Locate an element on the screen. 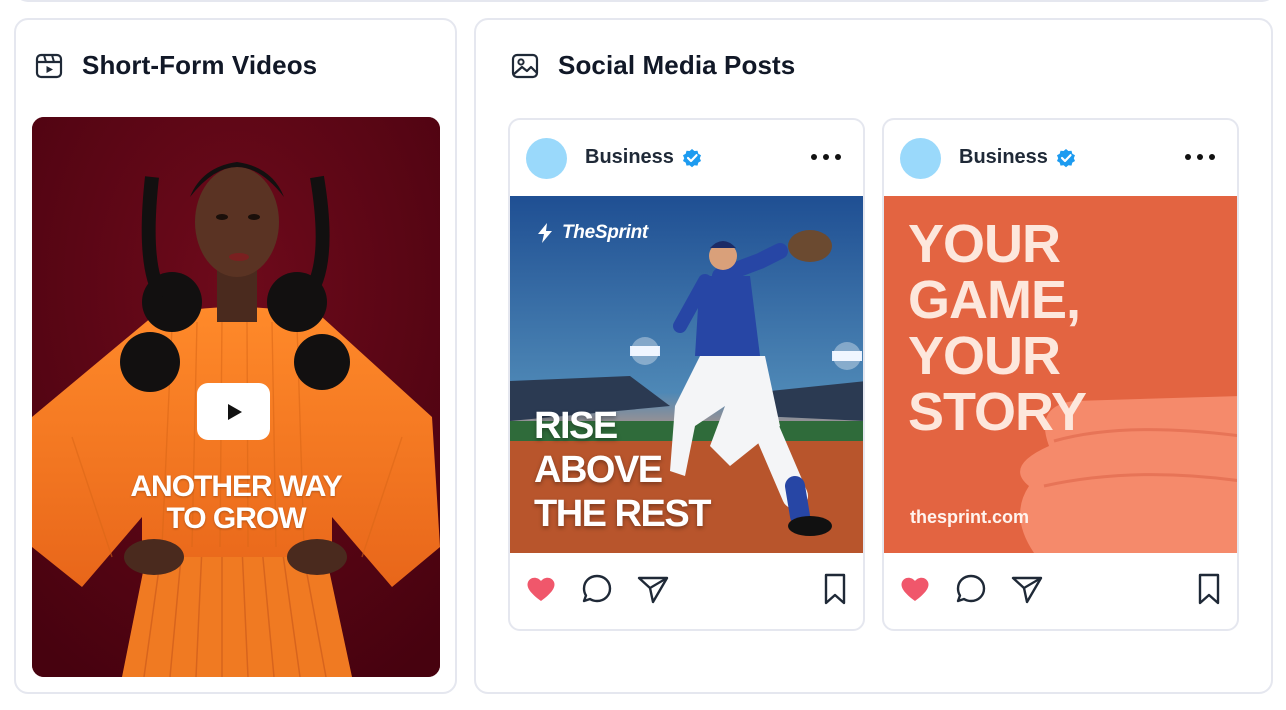 This screenshot has width=1286, height=710. videos-card-title: Short-Form Videos is located at coordinates (200, 65).